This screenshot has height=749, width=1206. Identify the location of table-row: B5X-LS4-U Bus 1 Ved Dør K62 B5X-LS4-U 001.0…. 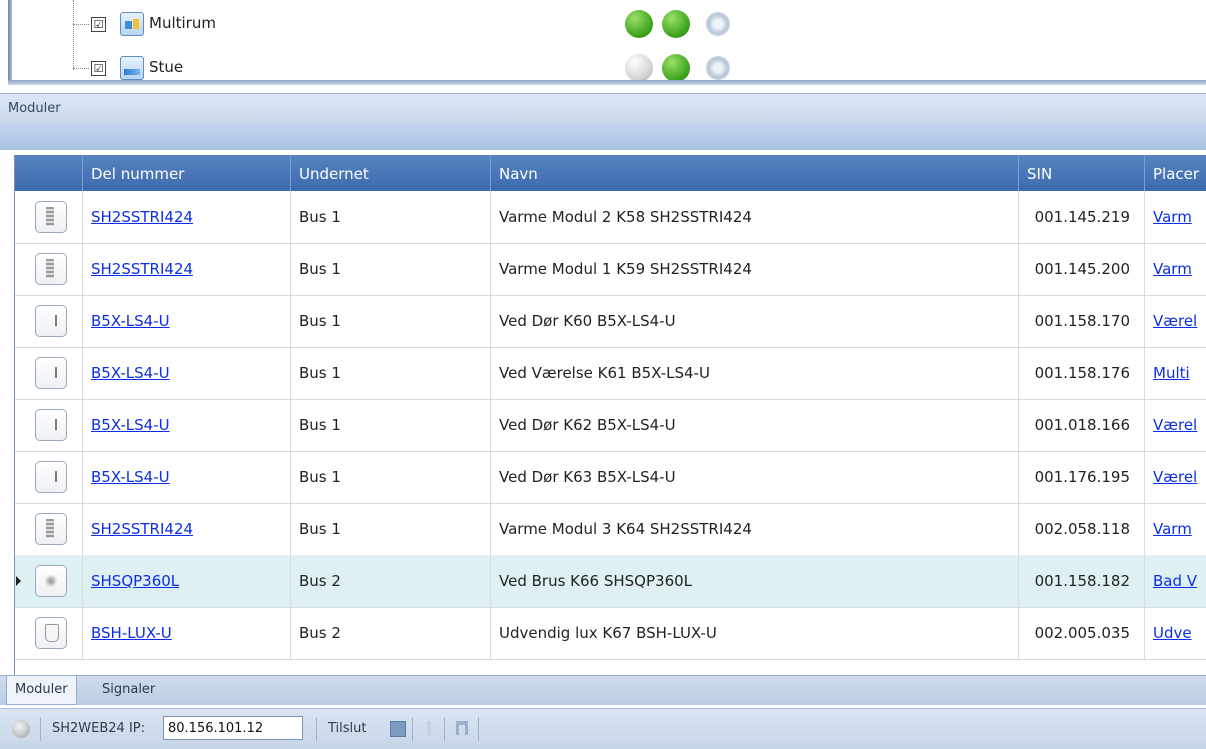
(610, 425).